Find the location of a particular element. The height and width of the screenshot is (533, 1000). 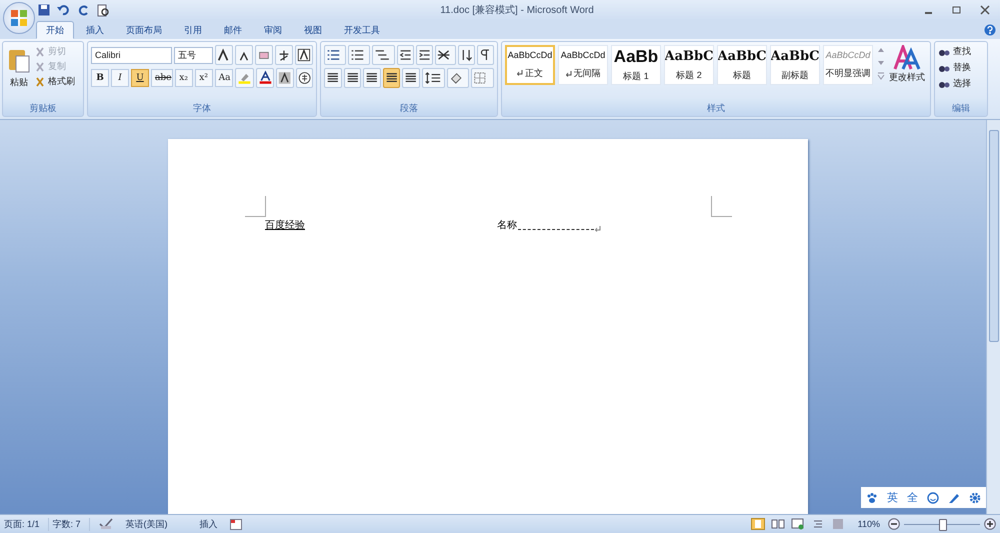

format-button: Aa is located at coordinates (223, 78).